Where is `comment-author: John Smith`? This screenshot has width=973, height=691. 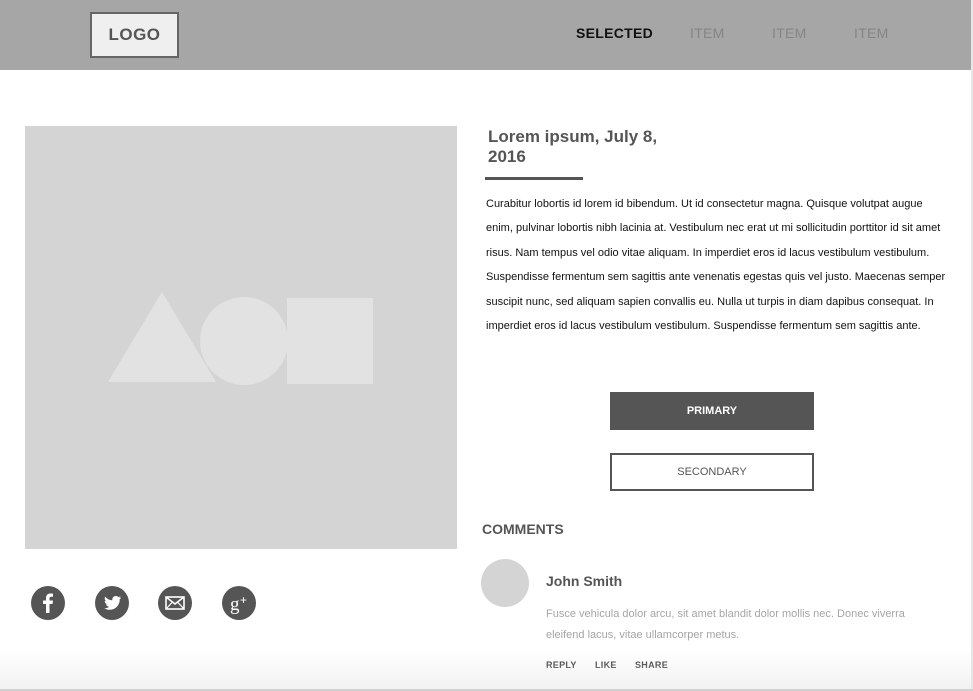 comment-author: John Smith is located at coordinates (584, 581).